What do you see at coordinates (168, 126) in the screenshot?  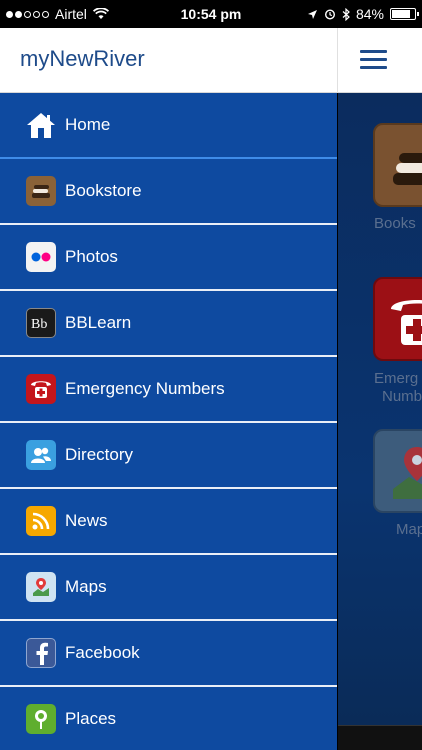 I see `menu-item-home: Home` at bounding box center [168, 126].